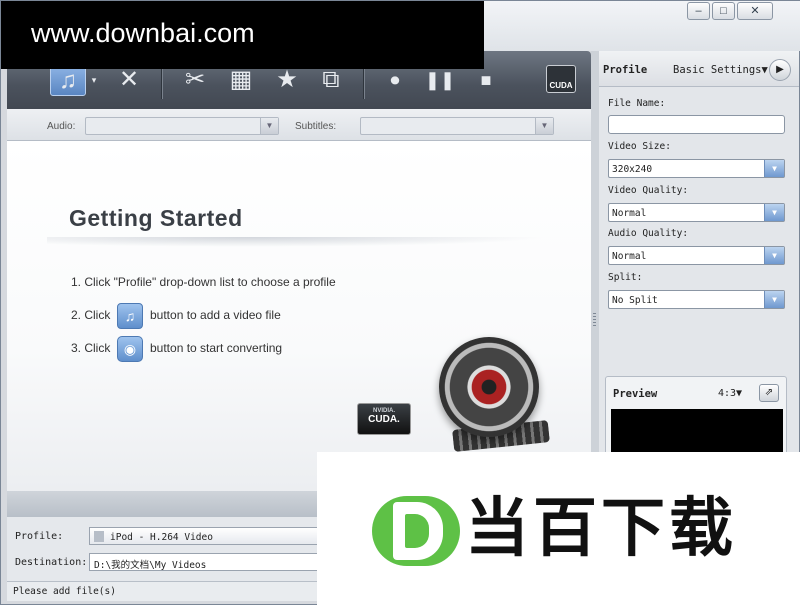 The image size is (800, 605). I want to click on getting-started-title: Getting Started, so click(156, 218).